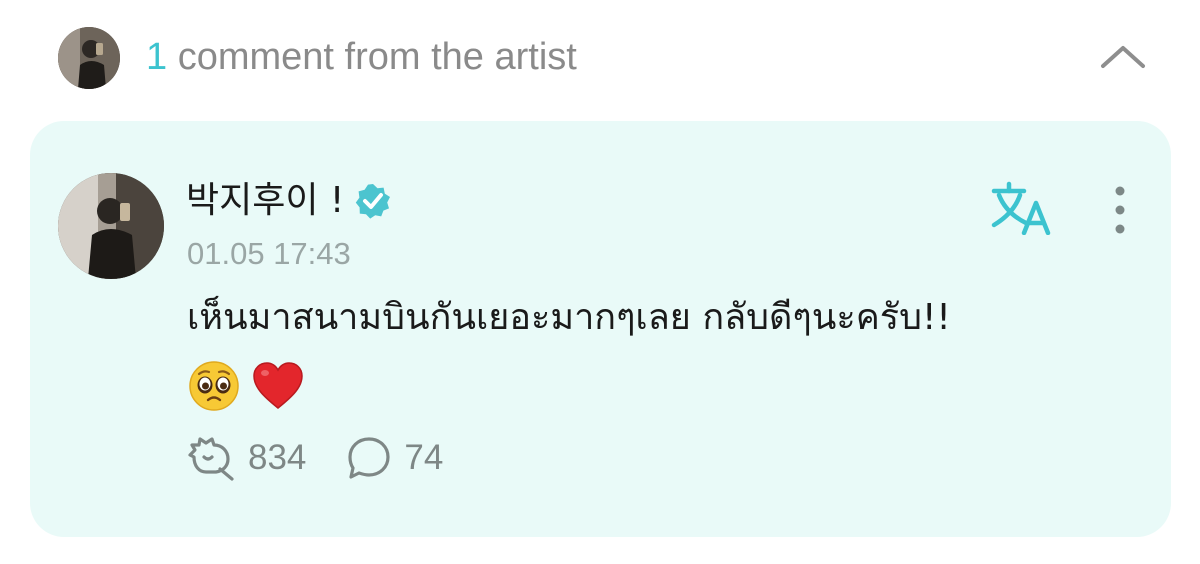  What do you see at coordinates (214, 386) in the screenshot?
I see `pleading-face-emoji` at bounding box center [214, 386].